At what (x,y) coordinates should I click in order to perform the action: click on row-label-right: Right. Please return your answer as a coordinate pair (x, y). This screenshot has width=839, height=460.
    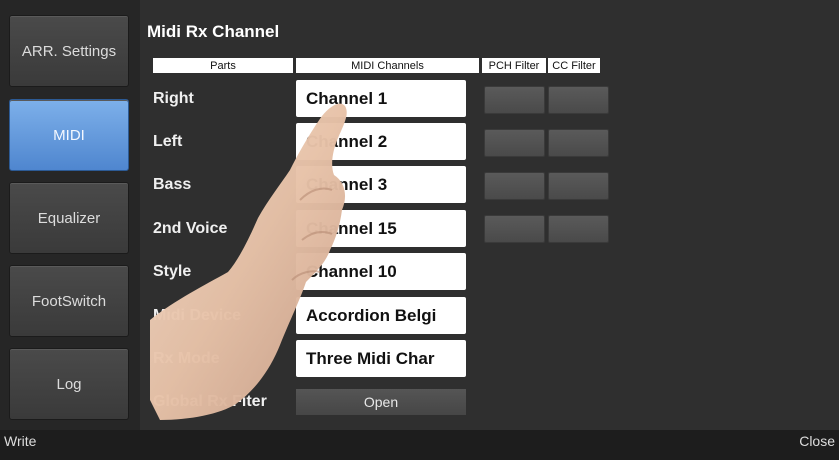
    Looking at the image, I should click on (173, 98).